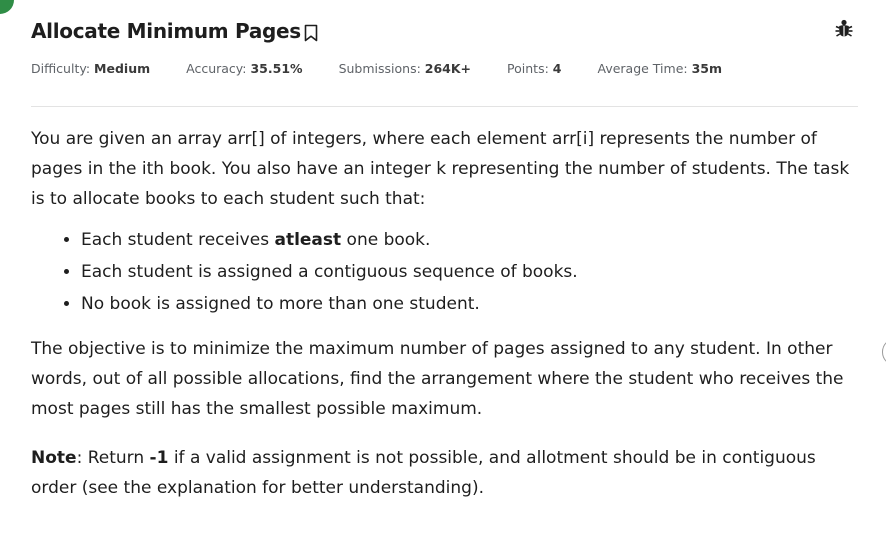 The height and width of the screenshot is (542, 886). What do you see at coordinates (473, 240) in the screenshot?
I see `list-item: Each student receives atleast one book.` at bounding box center [473, 240].